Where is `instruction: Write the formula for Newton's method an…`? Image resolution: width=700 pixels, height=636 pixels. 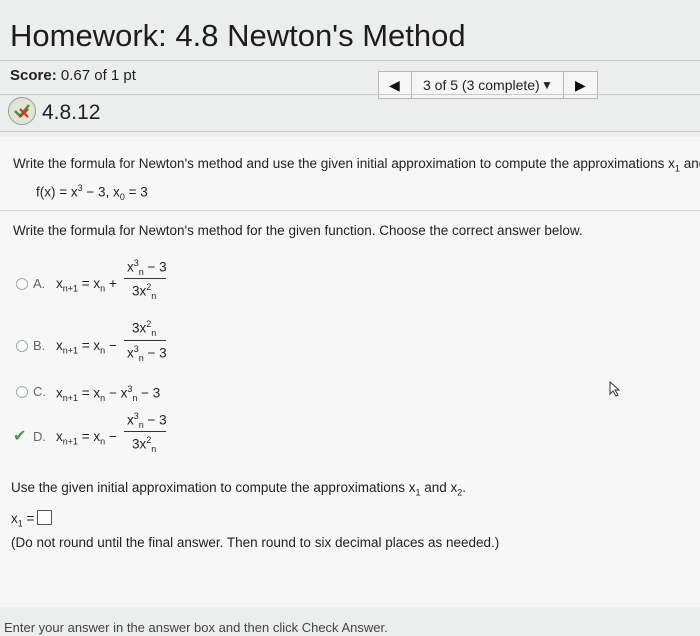
instruction: Write the formula for Newton's method an… is located at coordinates (356, 165).